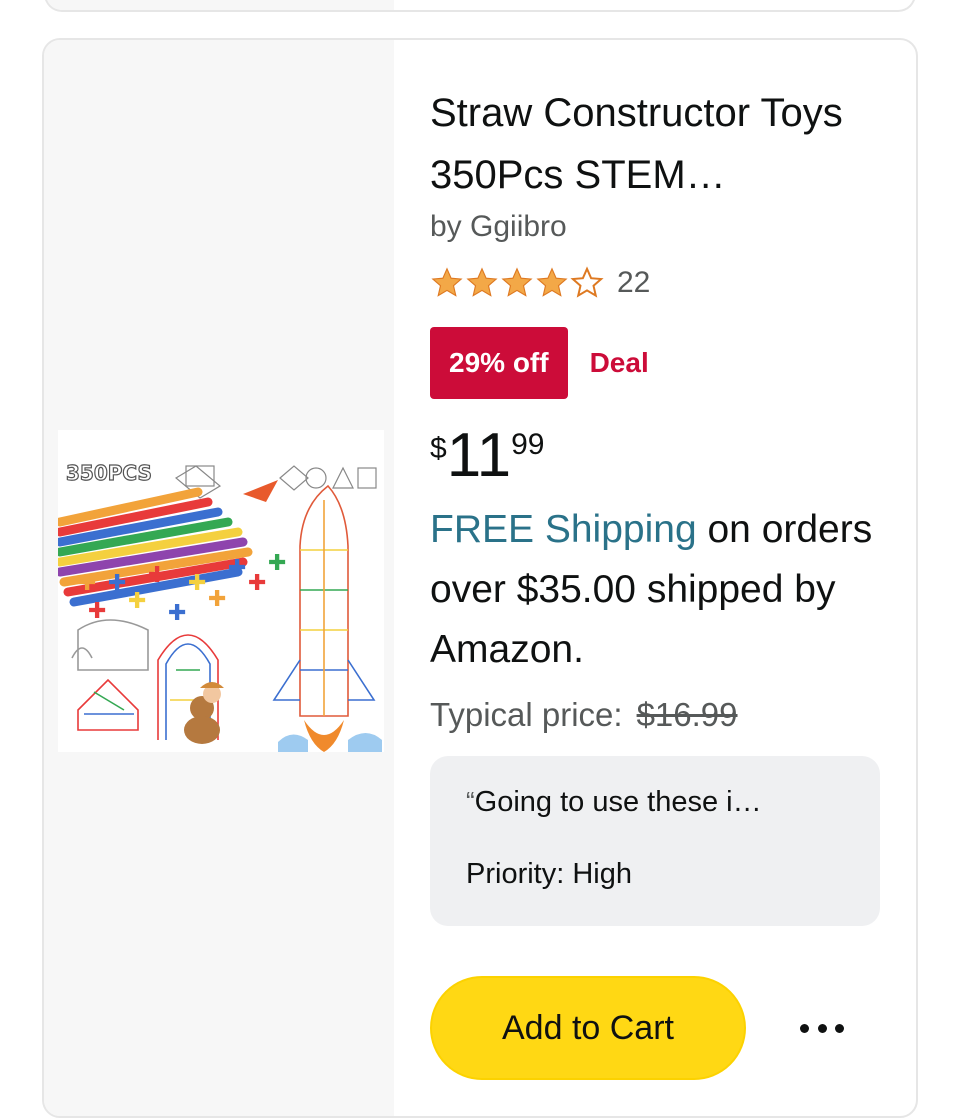 The height and width of the screenshot is (1118, 960). What do you see at coordinates (687, 714) in the screenshot?
I see `typical-price-value: $16.99` at bounding box center [687, 714].